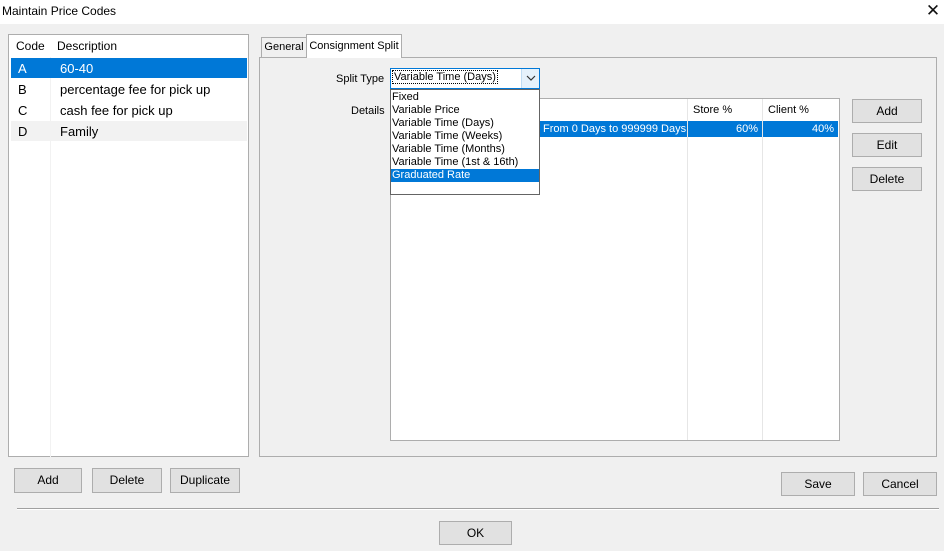 This screenshot has height=551, width=944. I want to click on window-title: Maintain Price Codes, so click(59, 11).